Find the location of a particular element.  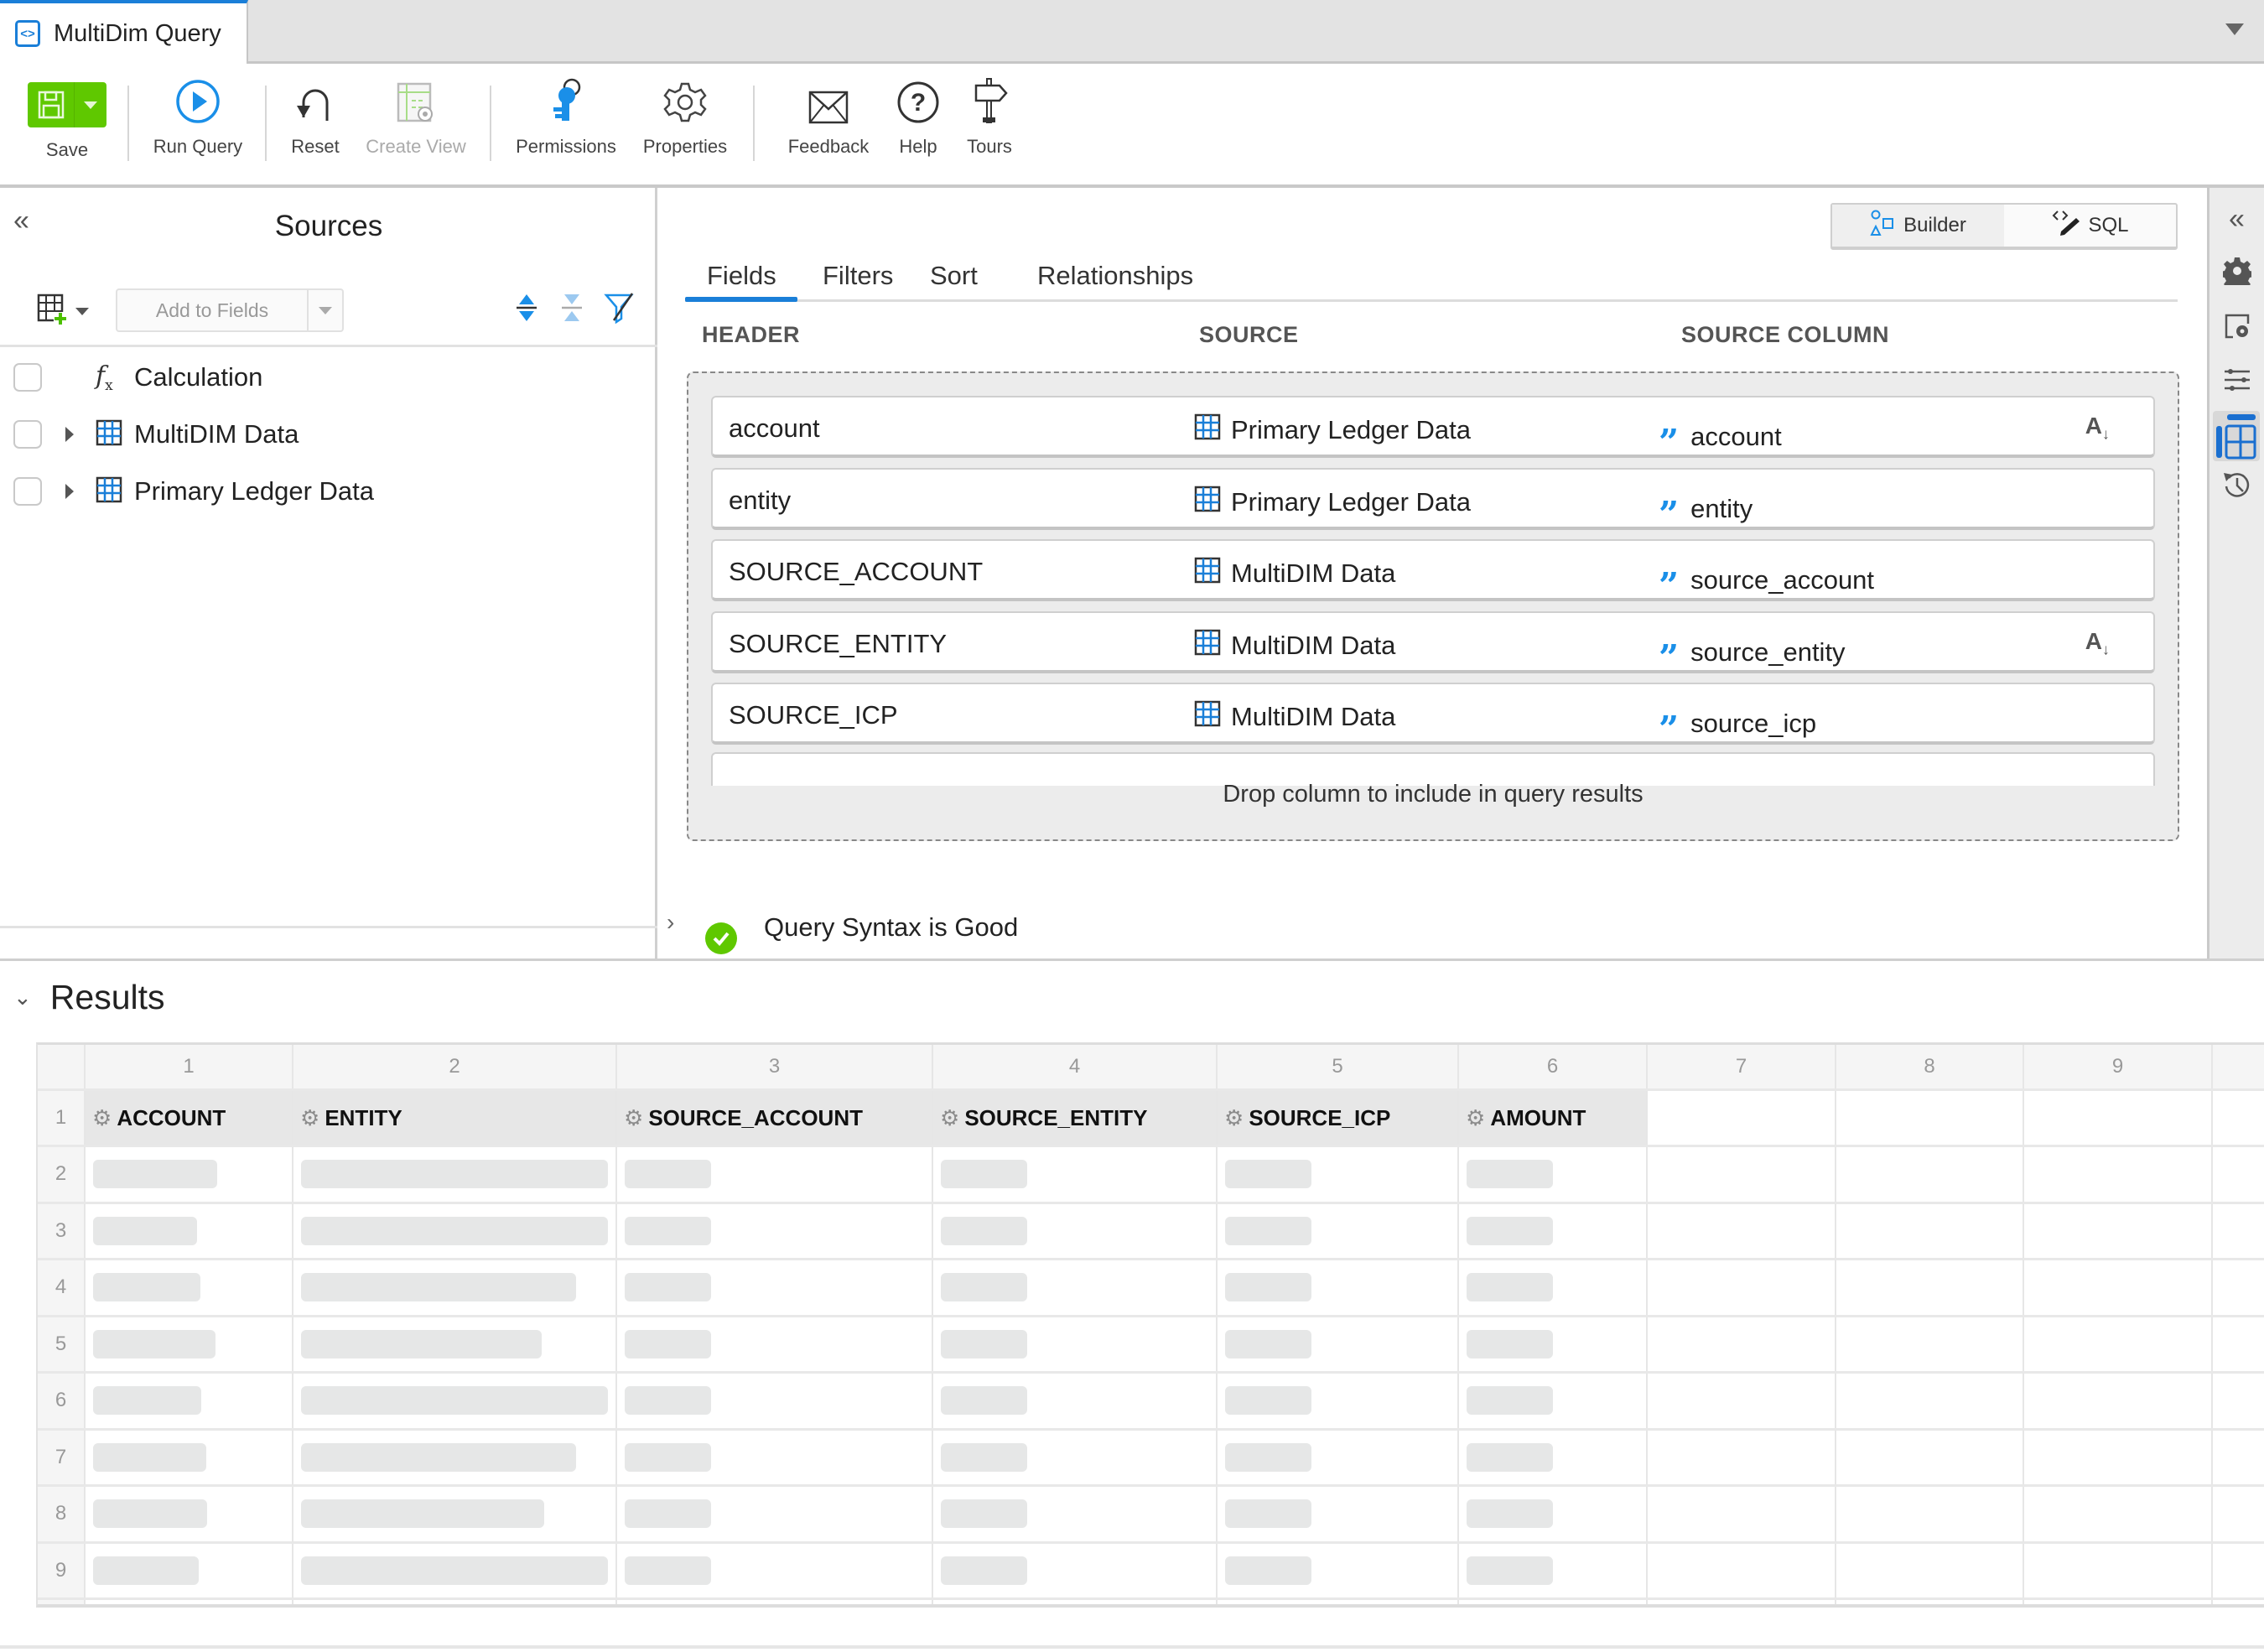

collapse-right-icon: « is located at coordinates (2236, 219).